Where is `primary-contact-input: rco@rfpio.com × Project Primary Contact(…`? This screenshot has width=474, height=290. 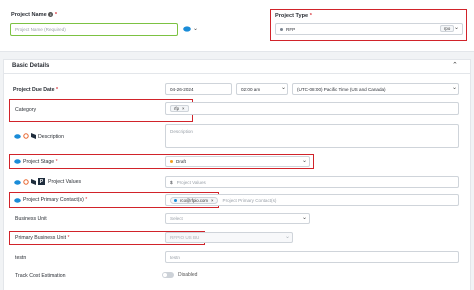
primary-contact-input: rco@rfpio.com × Project Primary Contact(… is located at coordinates (312, 200).